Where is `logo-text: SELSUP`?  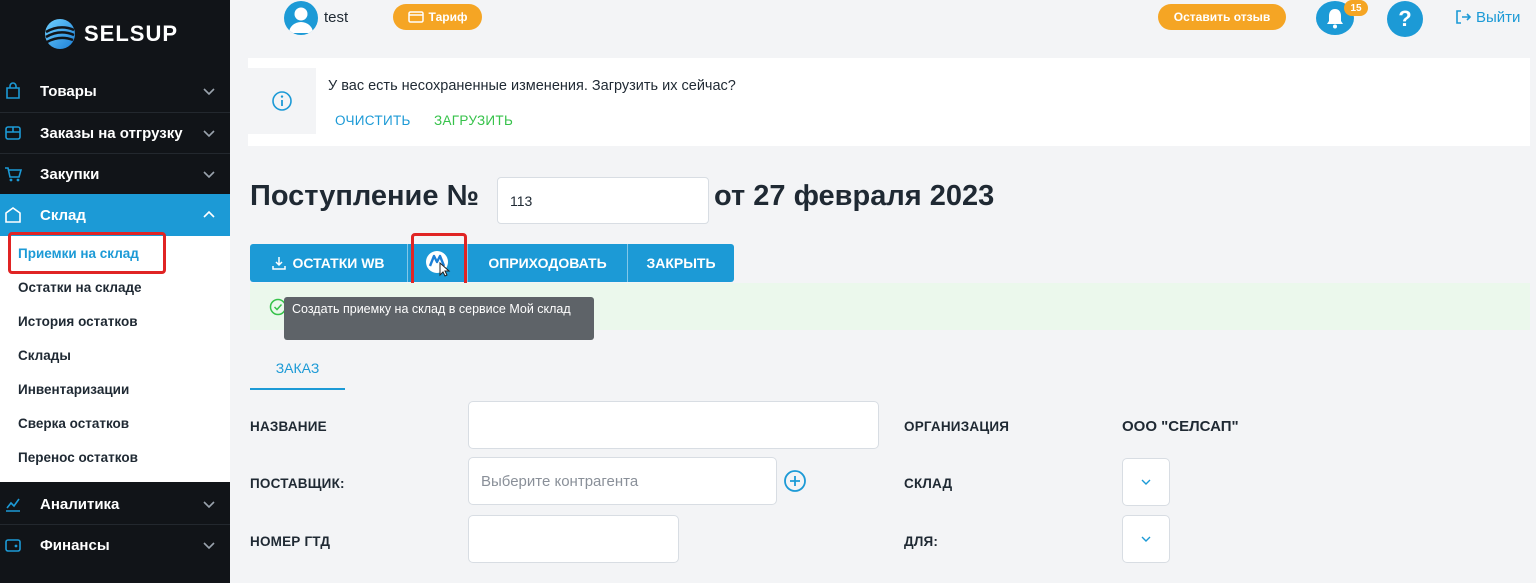
logo-text: SELSUP is located at coordinates (131, 33).